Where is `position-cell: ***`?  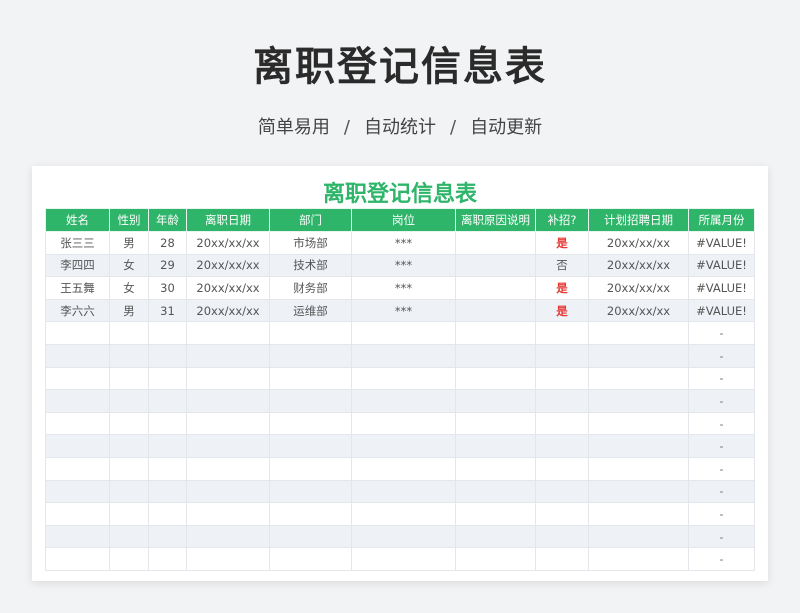 position-cell: *** is located at coordinates (403, 243).